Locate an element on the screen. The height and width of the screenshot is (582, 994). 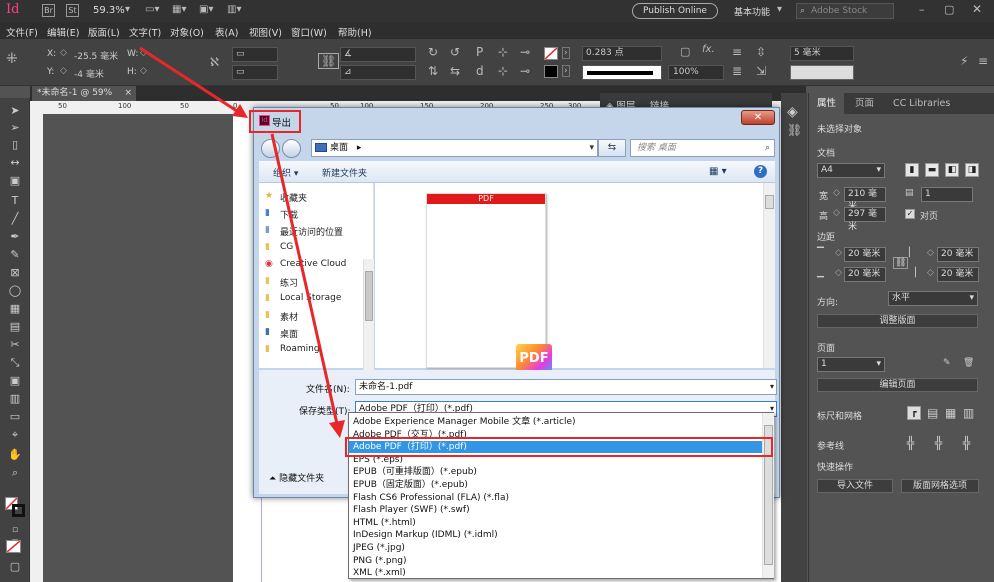
gradient-swatch-tool-icon: ▣ is located at coordinates (15, 381).